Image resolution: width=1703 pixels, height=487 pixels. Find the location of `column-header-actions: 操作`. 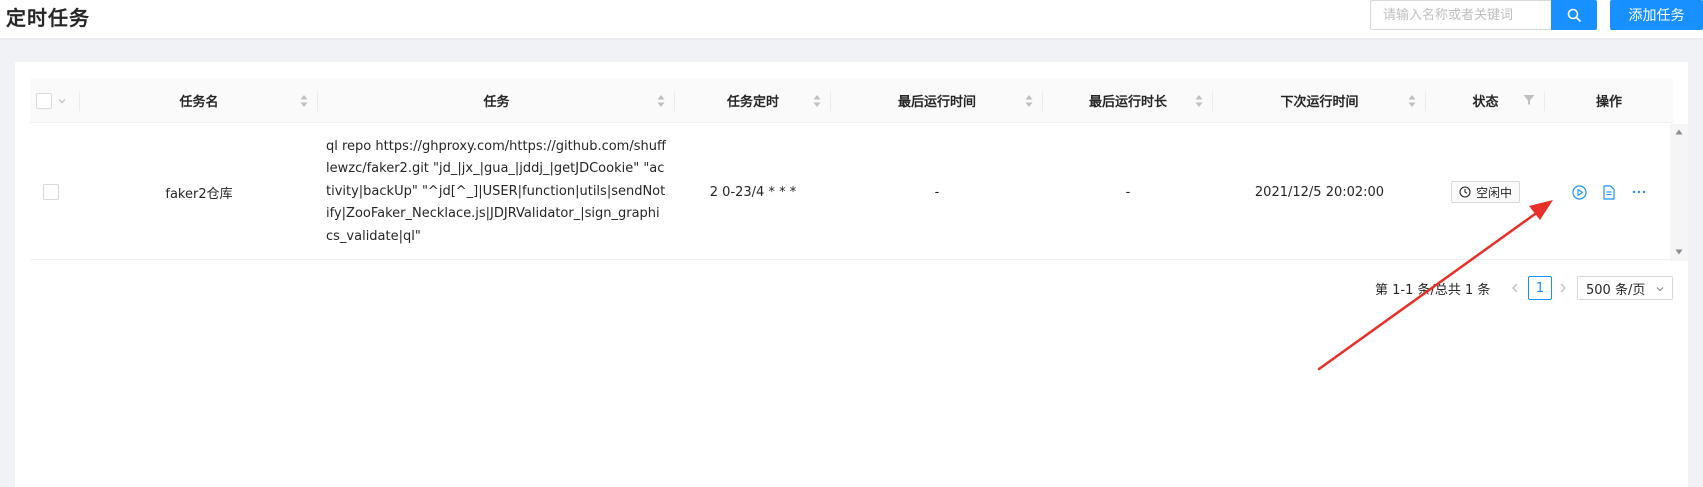

column-header-actions: 操作 is located at coordinates (1609, 100).